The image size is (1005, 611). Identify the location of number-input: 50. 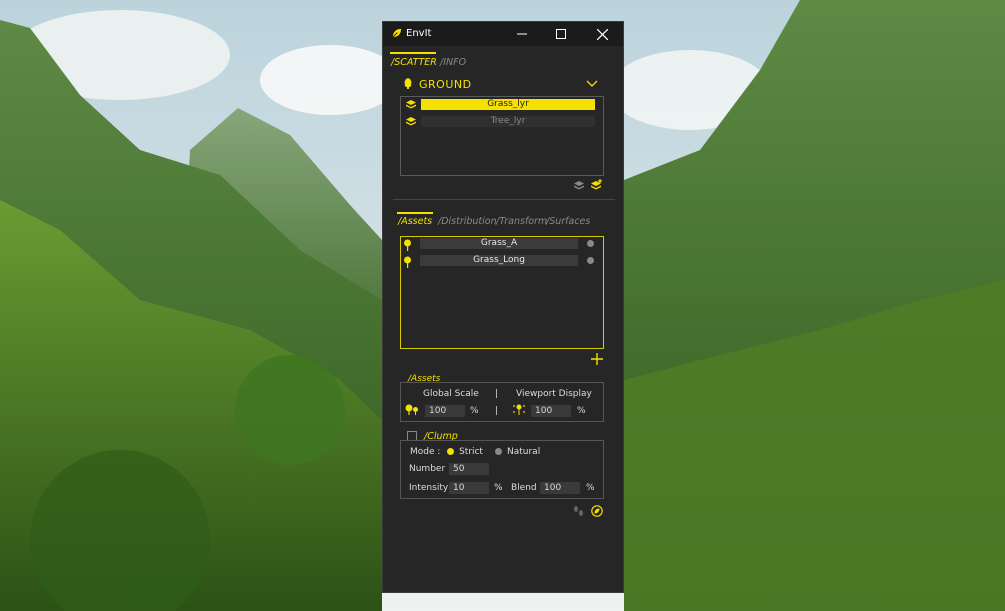
(469, 469).